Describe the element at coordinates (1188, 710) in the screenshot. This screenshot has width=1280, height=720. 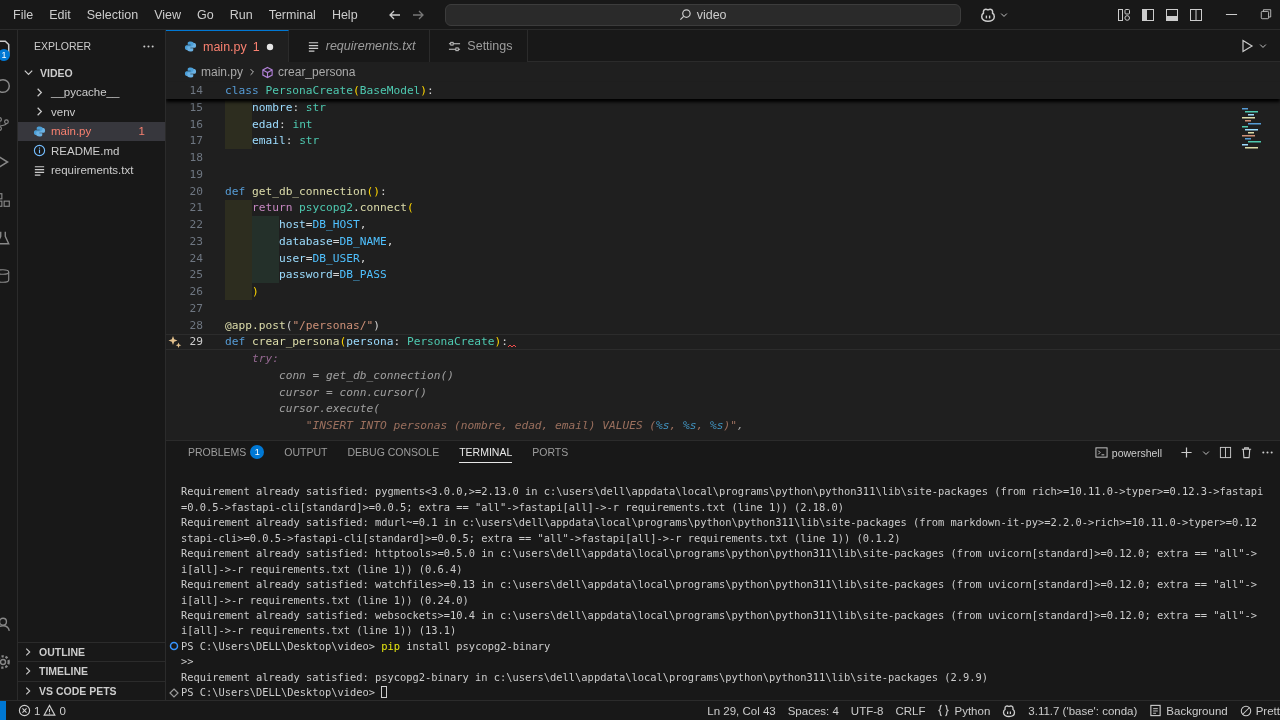
I see `status-item: Background` at that location.